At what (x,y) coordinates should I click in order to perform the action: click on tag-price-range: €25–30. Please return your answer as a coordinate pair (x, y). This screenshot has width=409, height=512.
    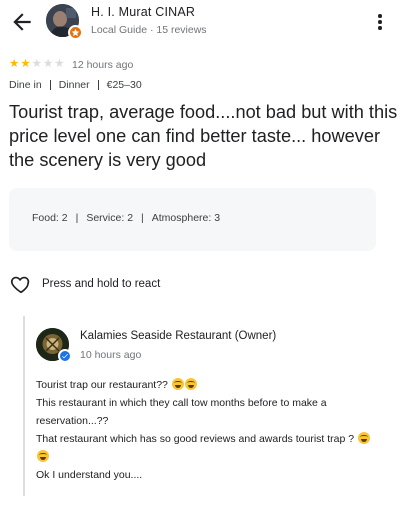
    Looking at the image, I should click on (124, 85).